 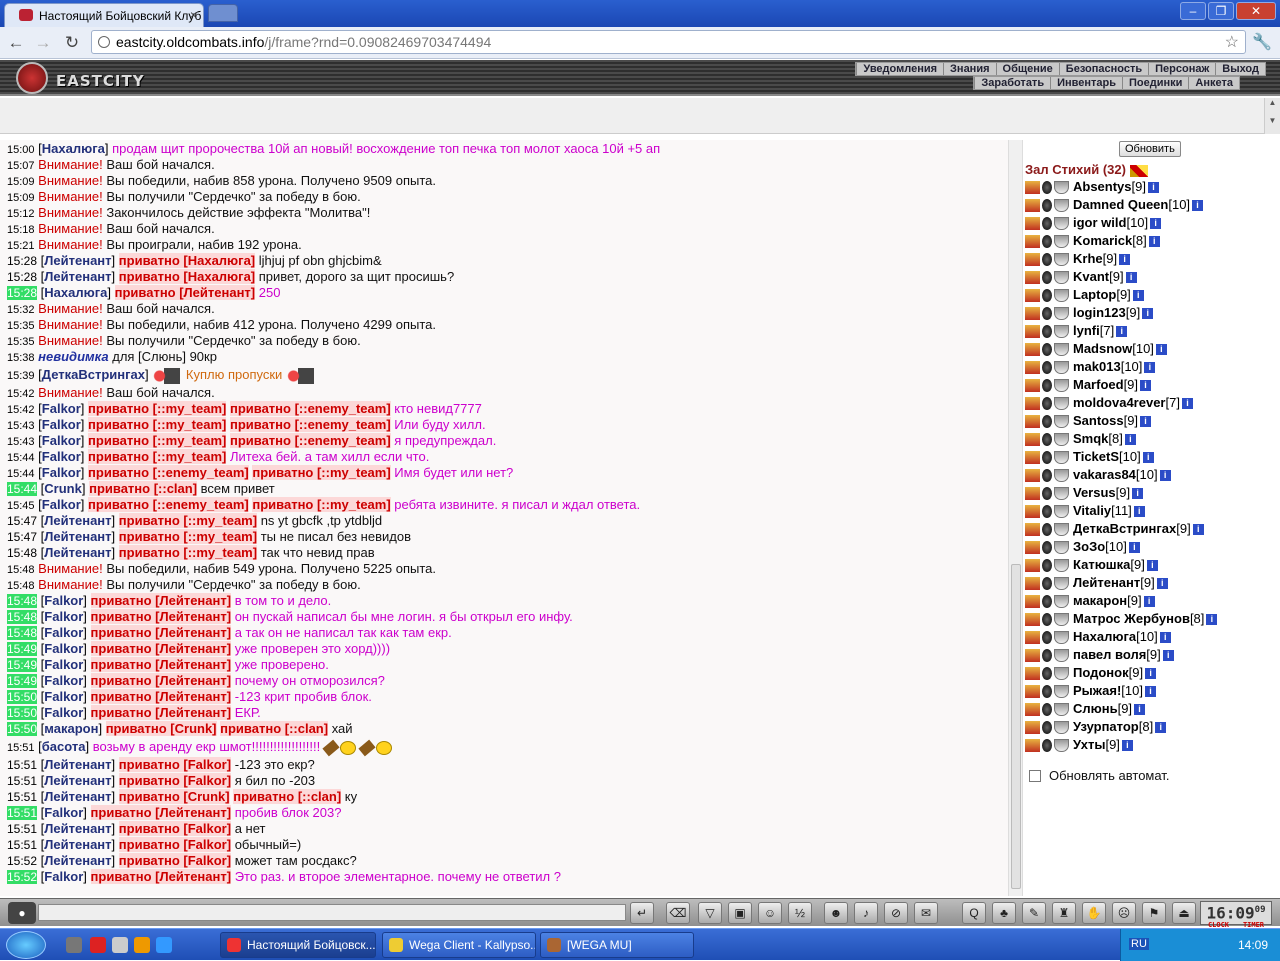 I want to click on user-row: ЗоЗо [10] i, so click(x=1121, y=547).